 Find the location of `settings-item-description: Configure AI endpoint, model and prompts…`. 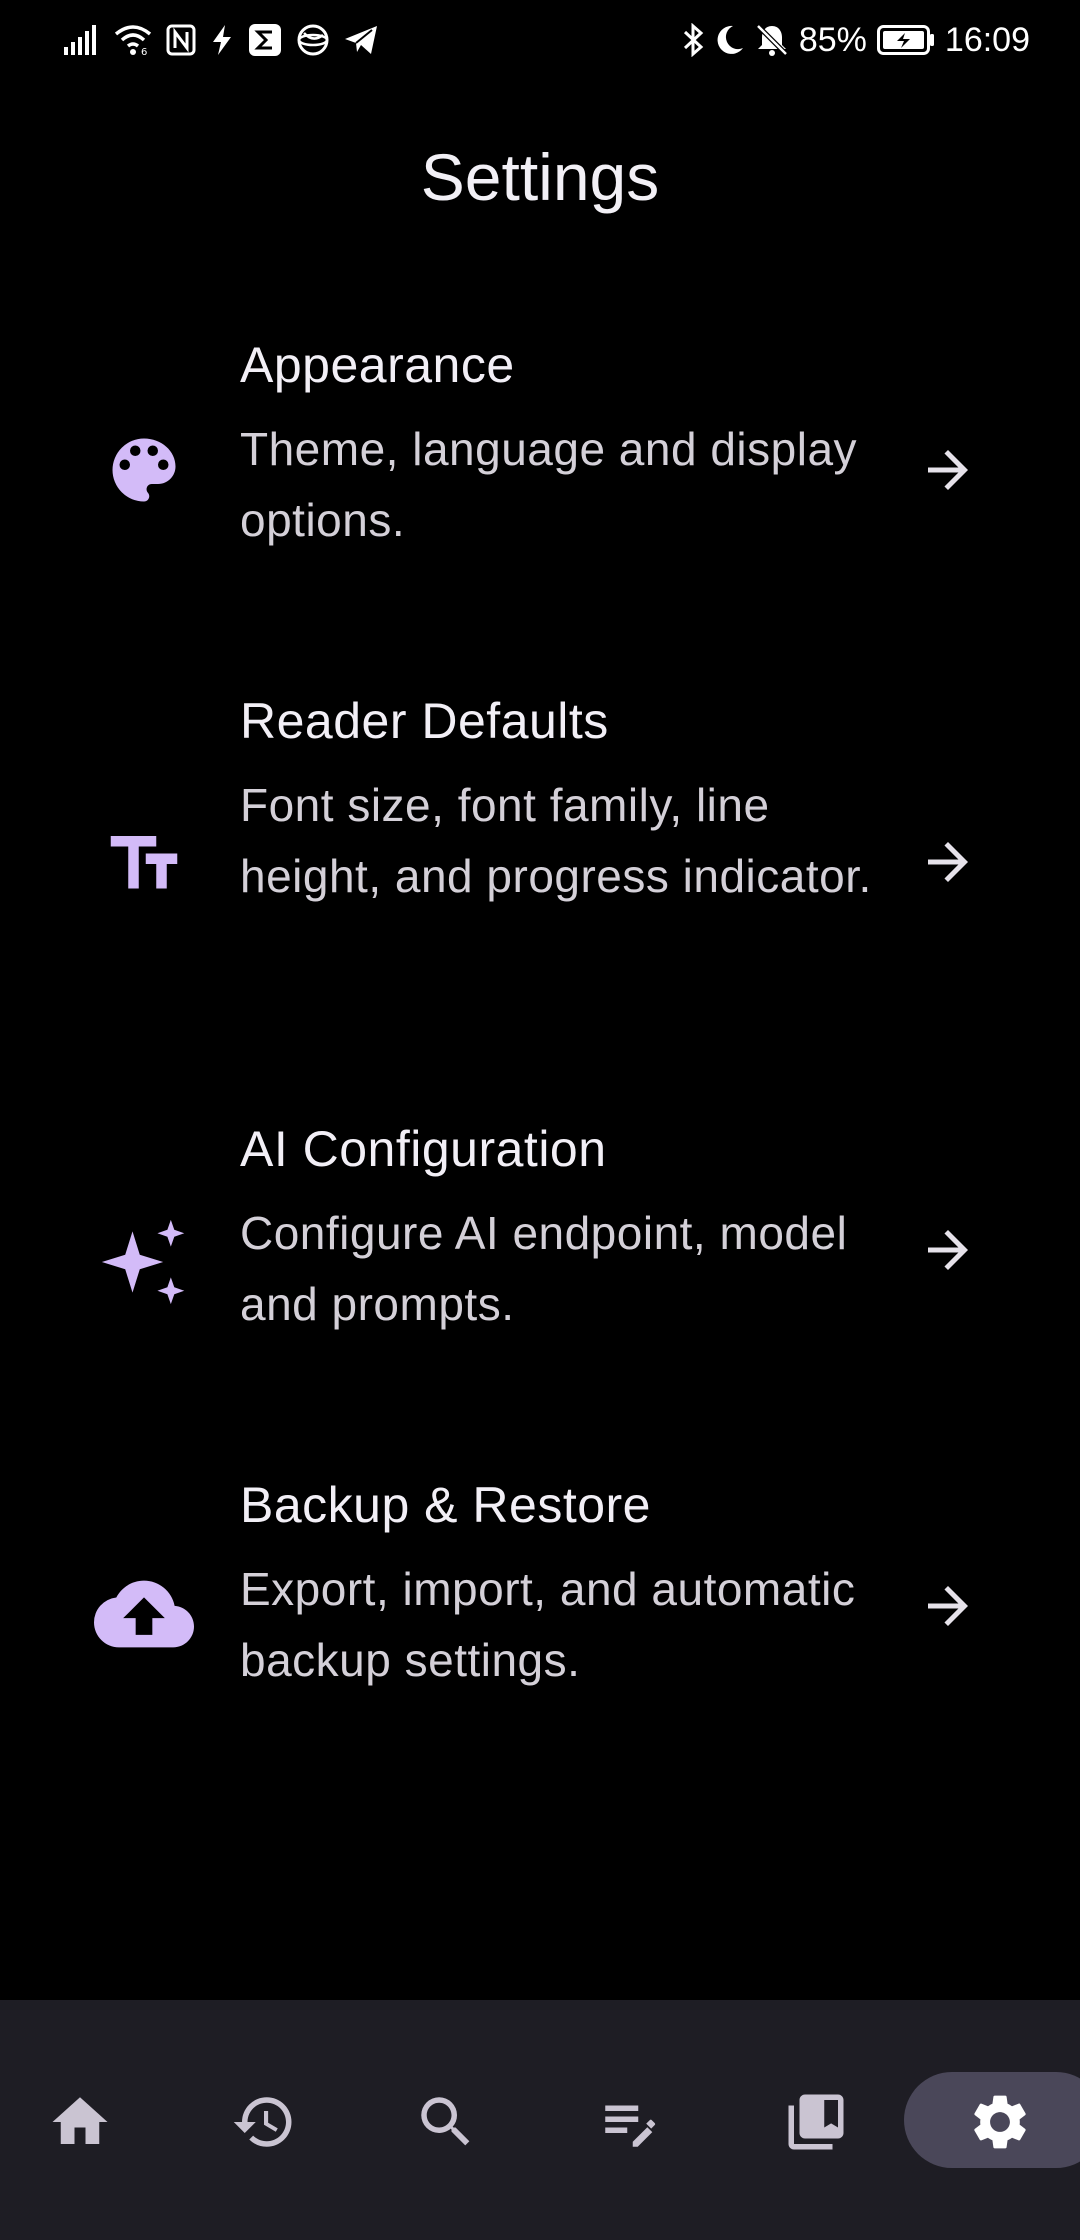

settings-item-description: Configure AI endpoint, model and prompts… is located at coordinates (544, 1268).